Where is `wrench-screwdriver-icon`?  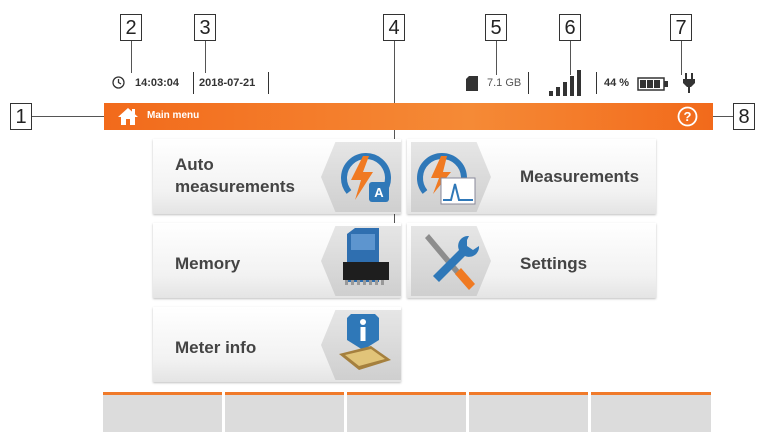
wrench-screwdriver-icon is located at coordinates (451, 261).